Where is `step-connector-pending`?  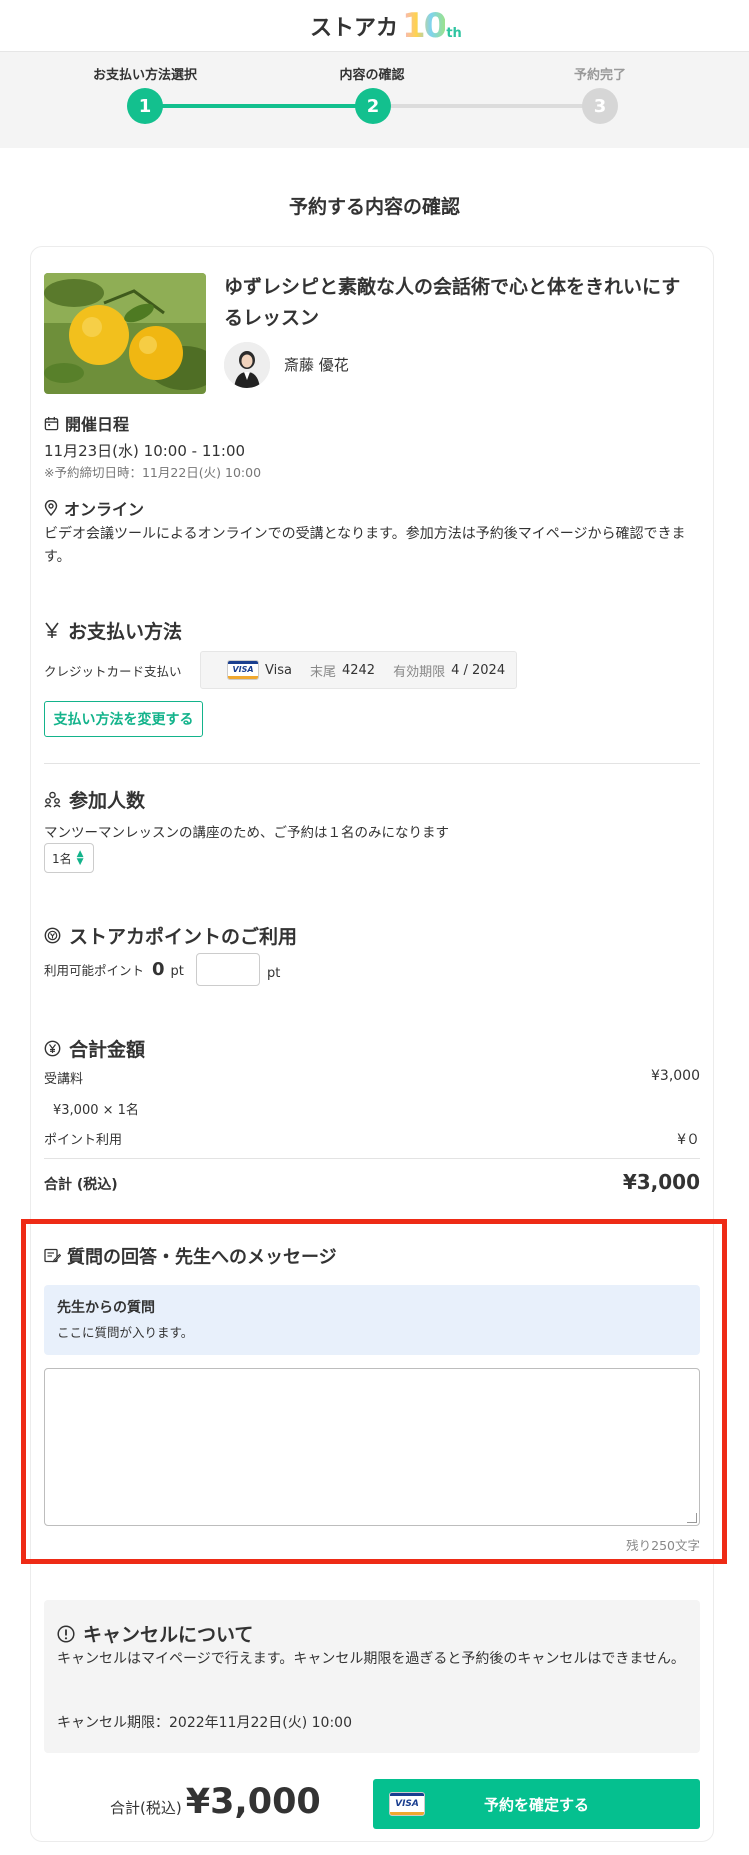
step-connector-pending is located at coordinates (487, 106).